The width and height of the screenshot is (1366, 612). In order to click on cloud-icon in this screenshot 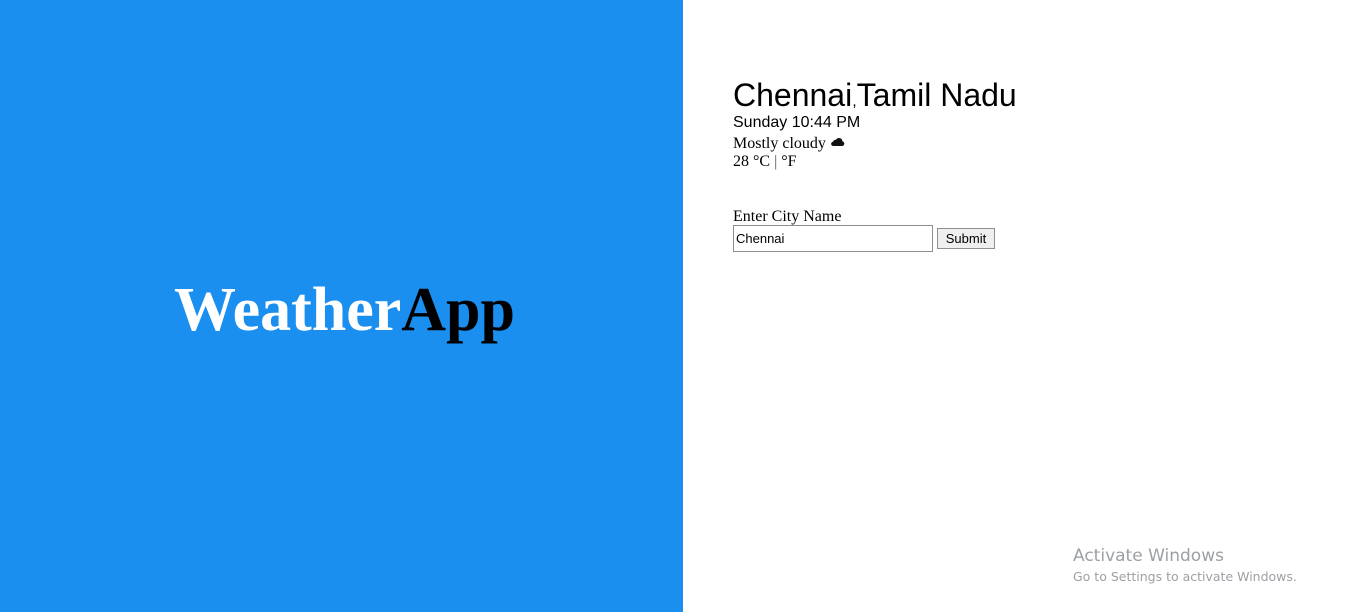, I will do `click(838, 142)`.